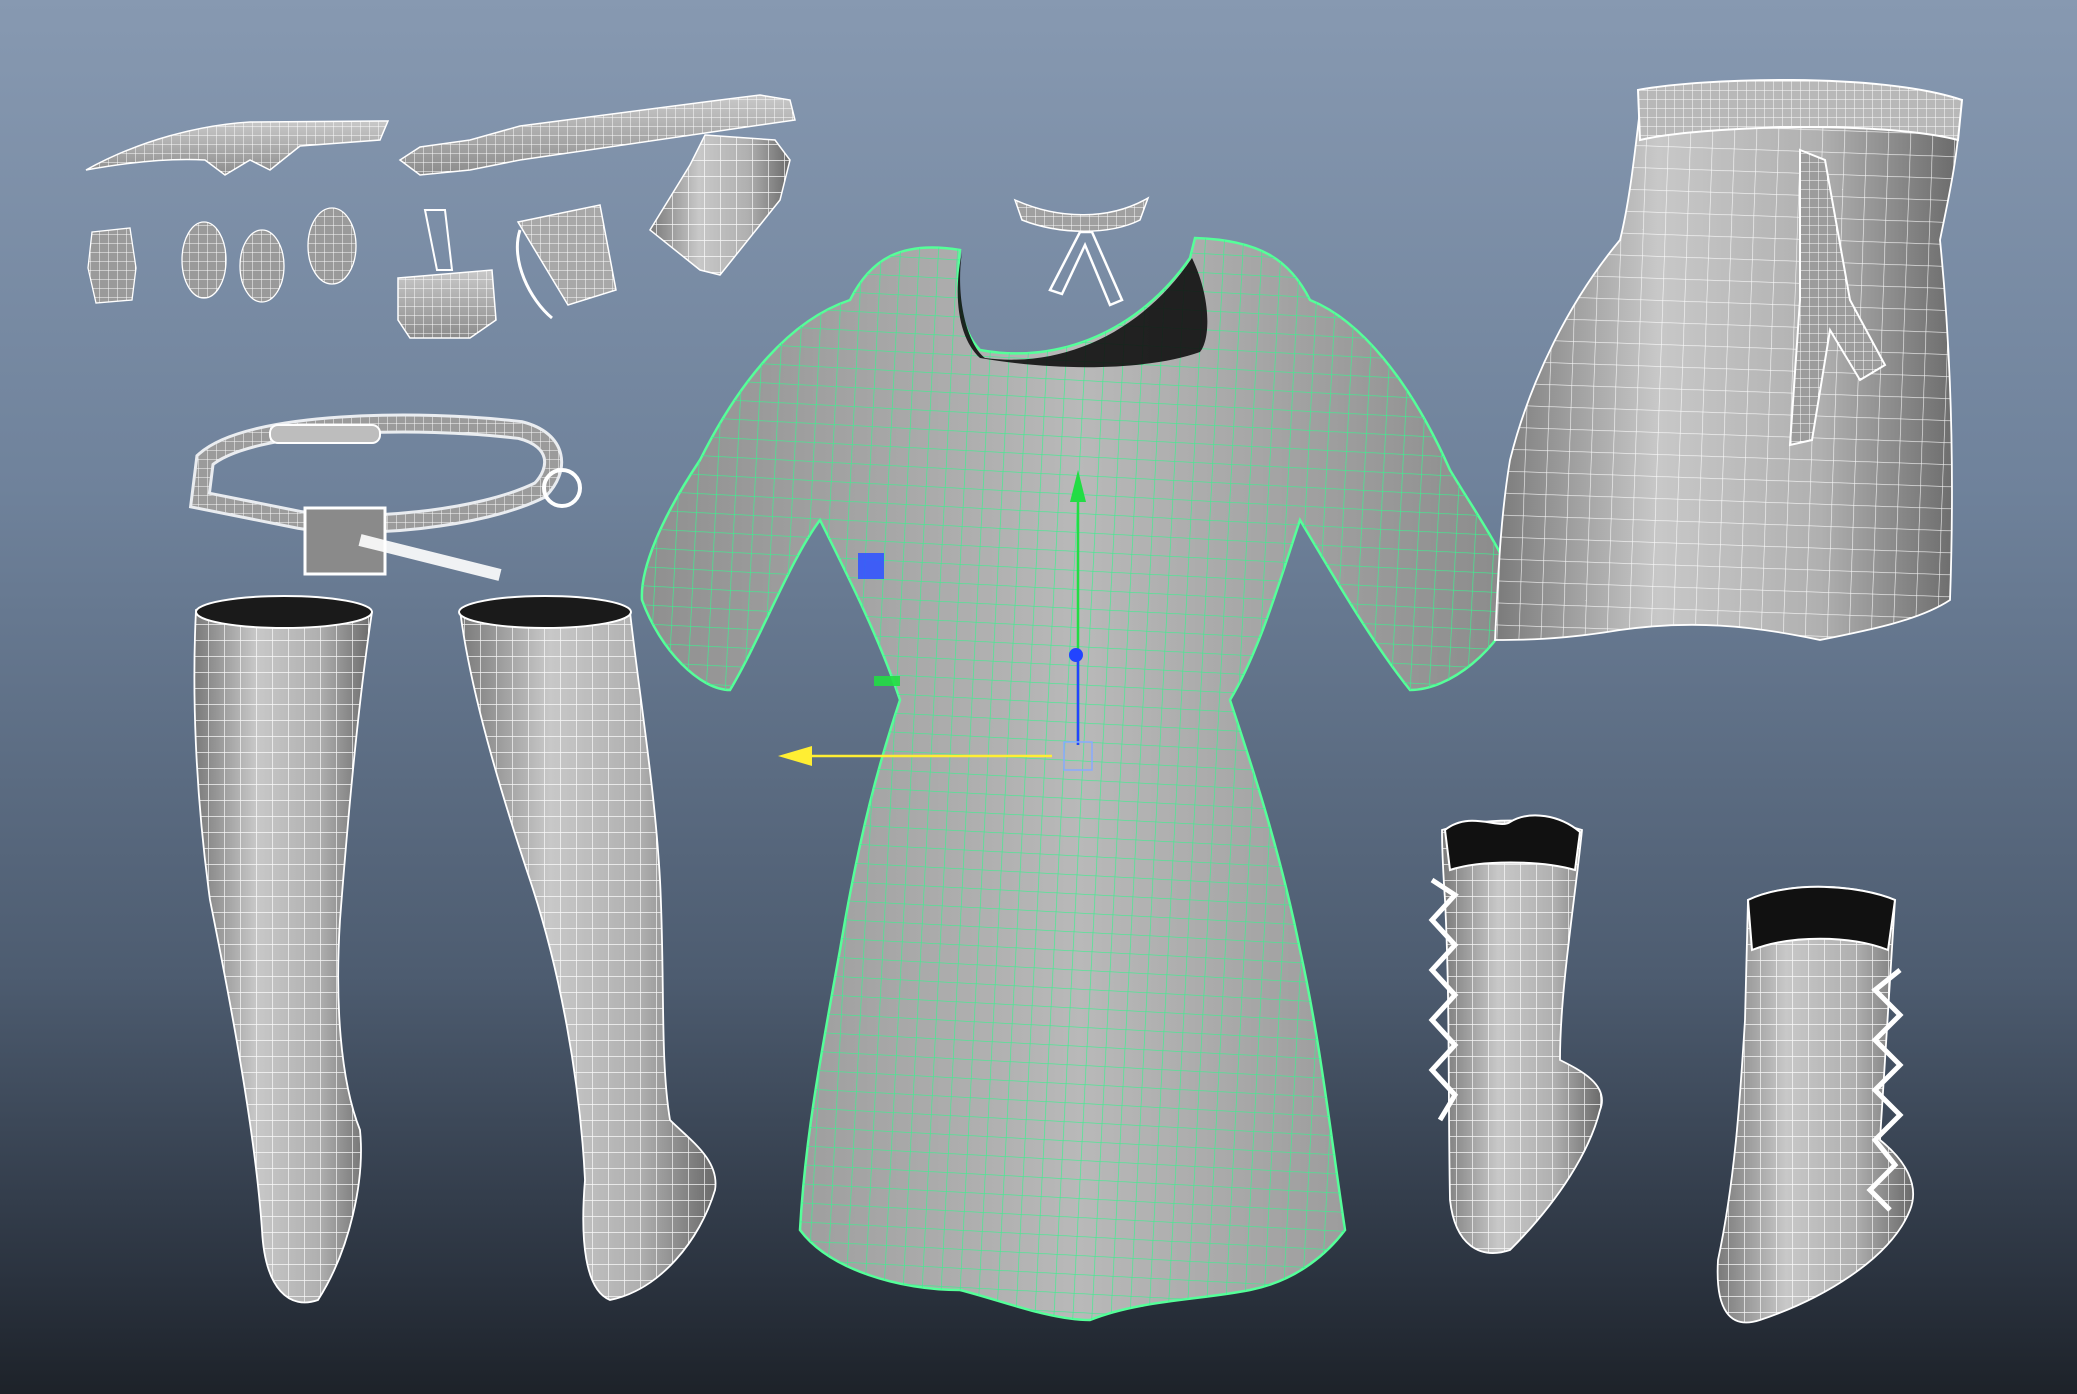  What do you see at coordinates (795, 756) in the screenshot?
I see `x-axis-arrow` at bounding box center [795, 756].